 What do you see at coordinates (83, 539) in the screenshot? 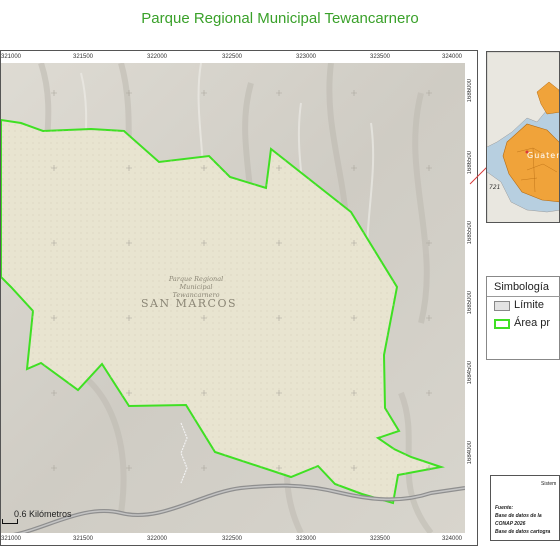
I see `x-tick-bottom: 321500` at bounding box center [83, 539].